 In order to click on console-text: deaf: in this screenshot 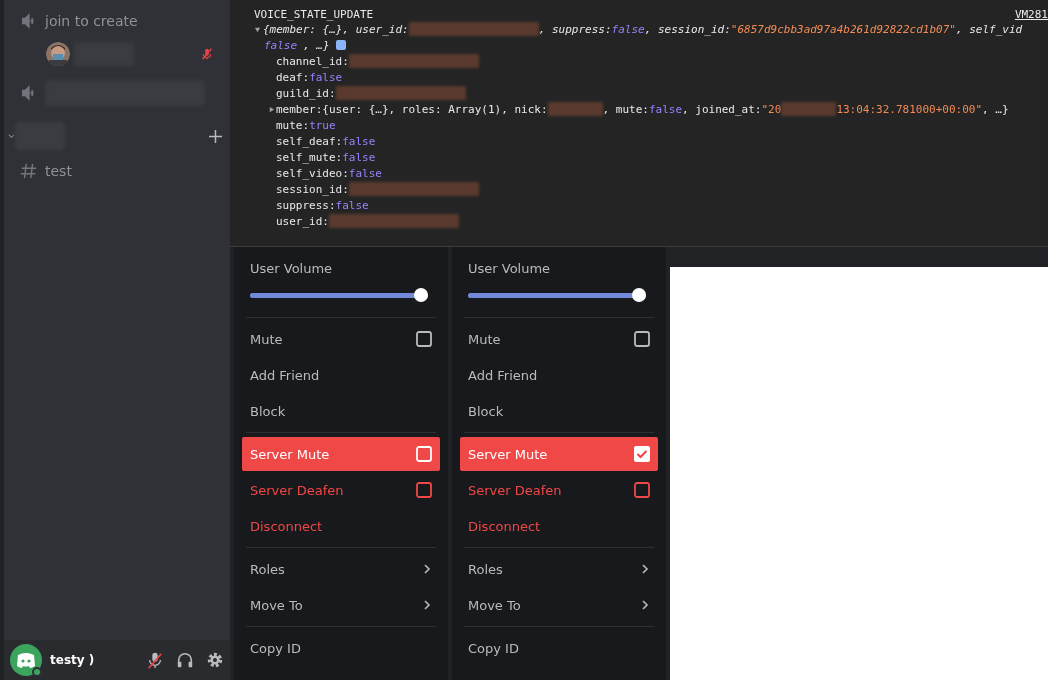, I will do `click(293, 77)`.